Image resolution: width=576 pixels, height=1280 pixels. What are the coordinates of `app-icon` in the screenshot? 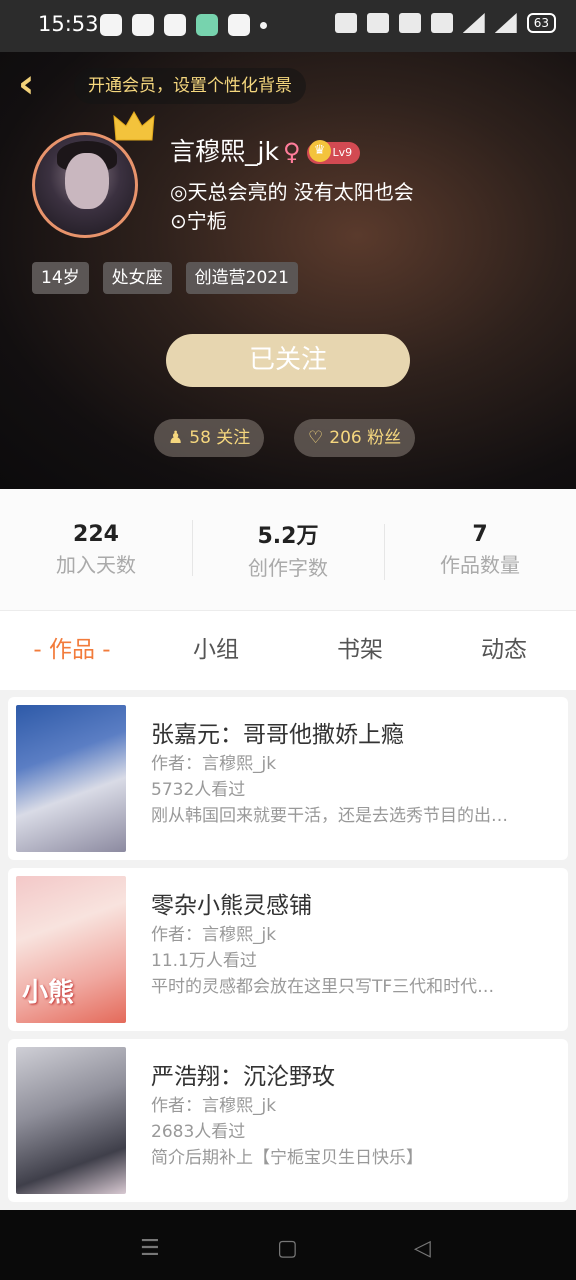 It's located at (207, 25).